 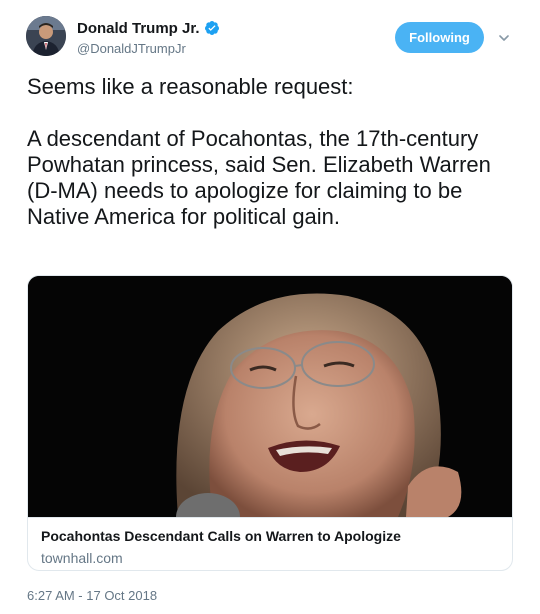 What do you see at coordinates (138, 28) in the screenshot?
I see `author-display-name: Donald Trump Jr.` at bounding box center [138, 28].